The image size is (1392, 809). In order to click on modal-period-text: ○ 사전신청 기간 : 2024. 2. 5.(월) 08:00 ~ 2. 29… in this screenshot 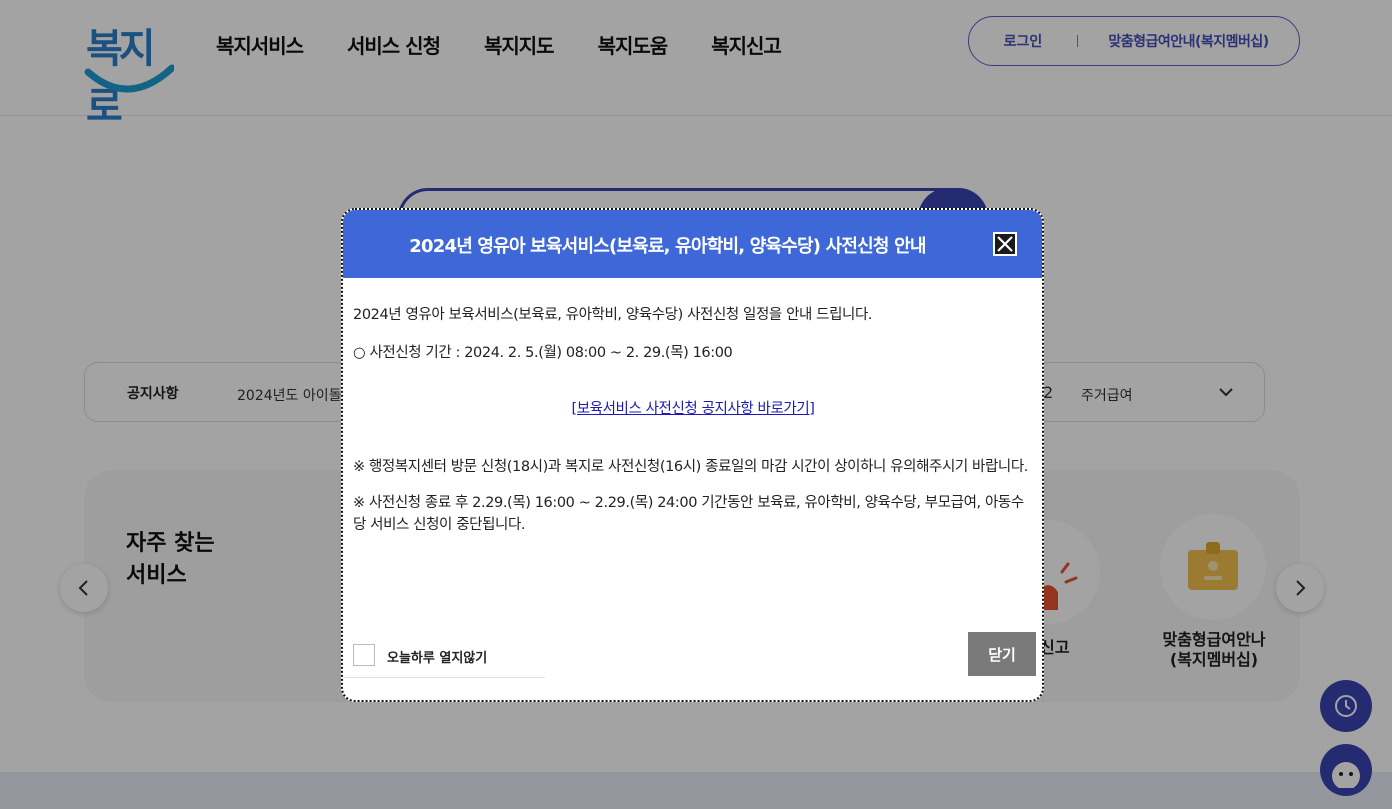, I will do `click(543, 353)`.